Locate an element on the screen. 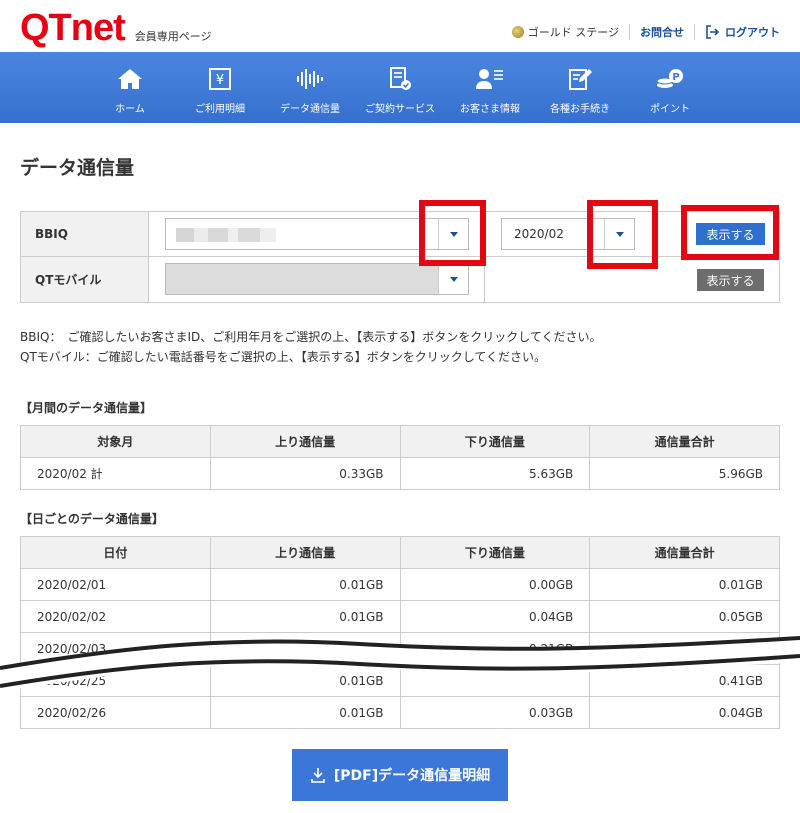 The image size is (800, 813). highlight-box-id-dropdown is located at coordinates (452, 233).